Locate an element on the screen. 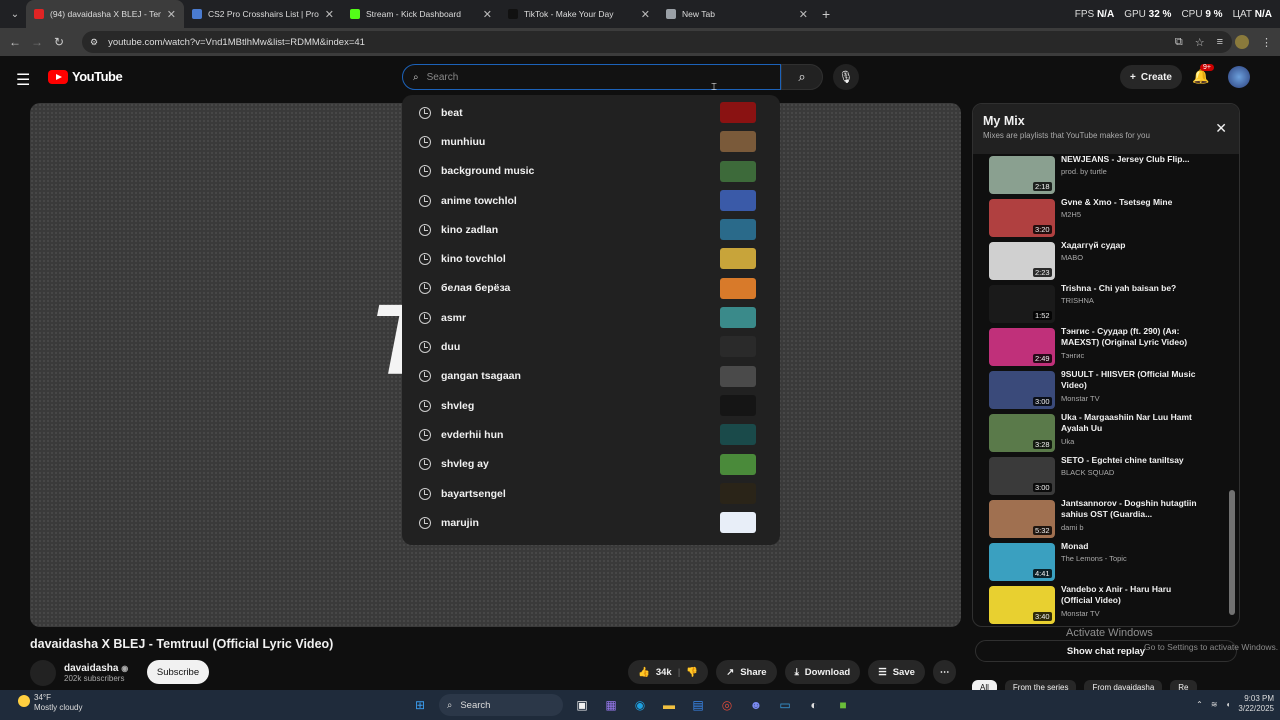  browser-tab: New Tab ✕ is located at coordinates (737, 14).